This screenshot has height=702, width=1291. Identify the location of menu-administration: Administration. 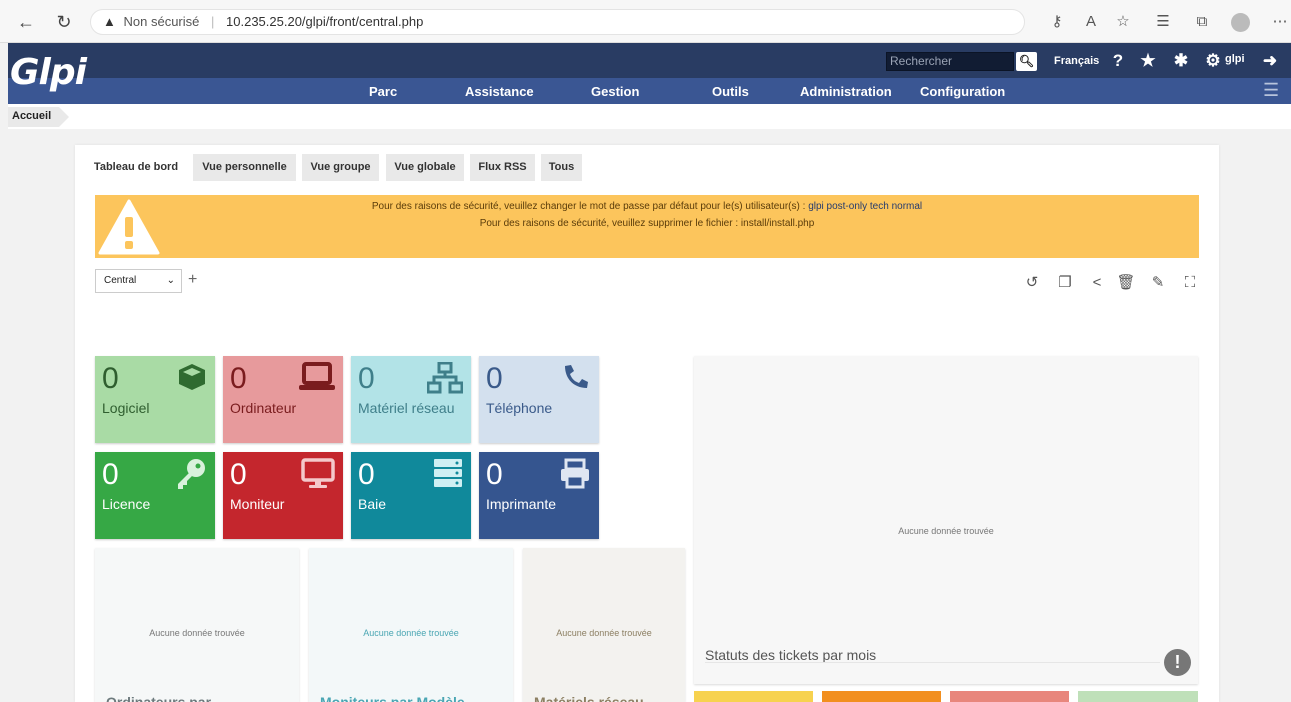
(846, 91).